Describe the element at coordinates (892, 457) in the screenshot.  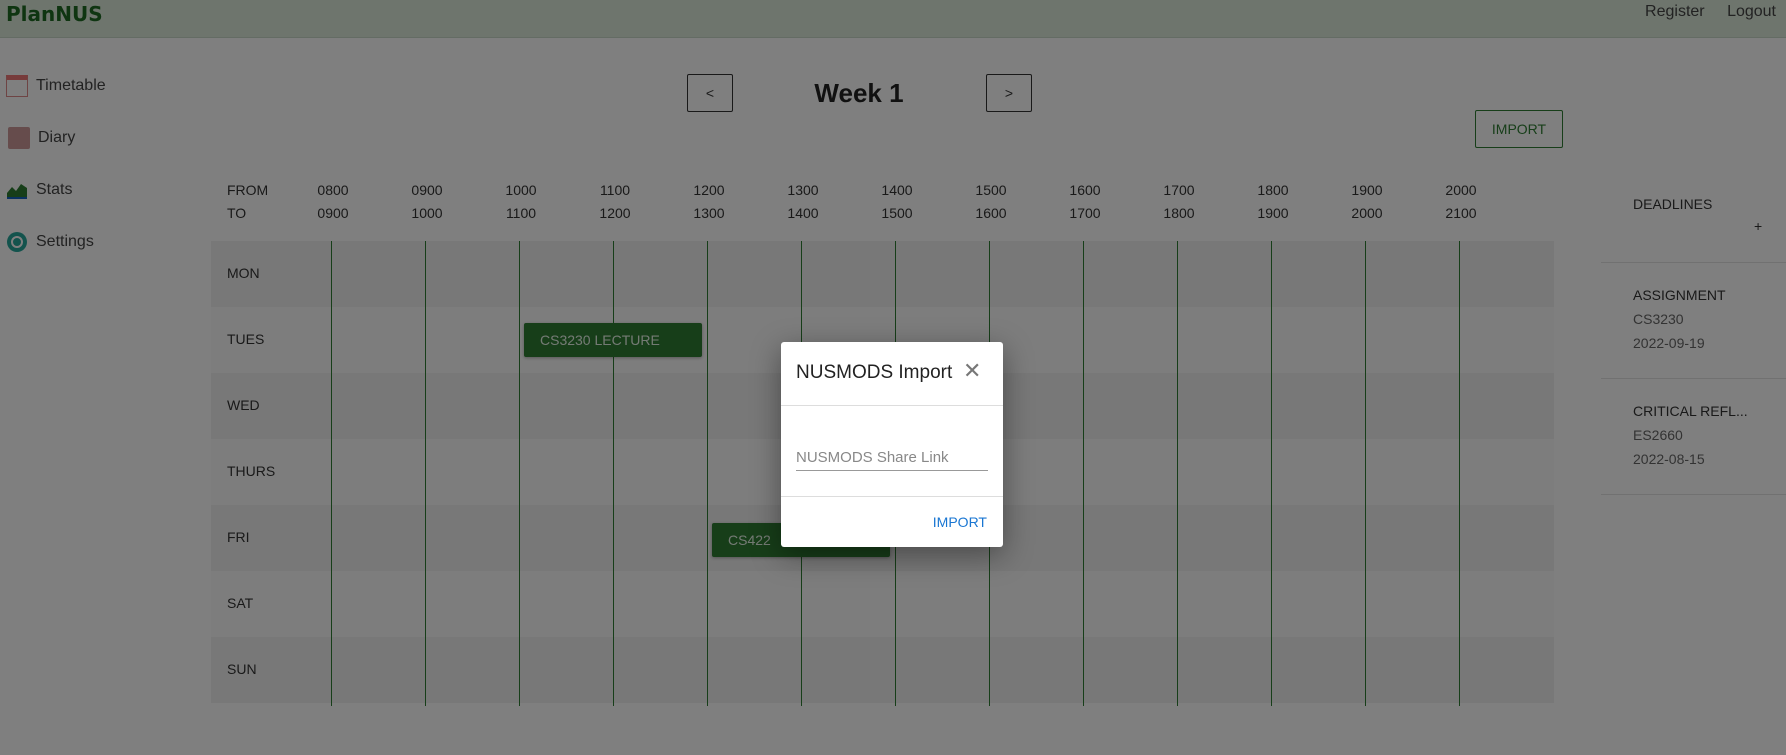
I see `share-link-input` at that location.